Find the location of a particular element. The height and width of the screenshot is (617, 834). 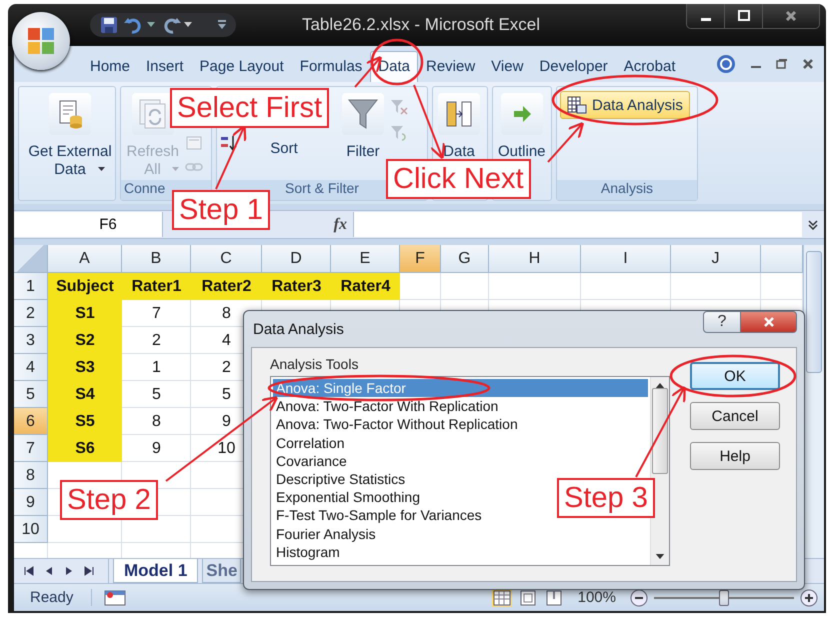

list-item: Anova: Two-Factor With Replication is located at coordinates (387, 406).